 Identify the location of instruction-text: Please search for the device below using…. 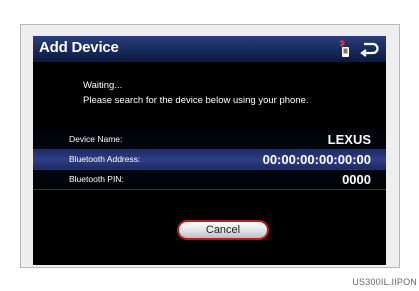
(196, 100).